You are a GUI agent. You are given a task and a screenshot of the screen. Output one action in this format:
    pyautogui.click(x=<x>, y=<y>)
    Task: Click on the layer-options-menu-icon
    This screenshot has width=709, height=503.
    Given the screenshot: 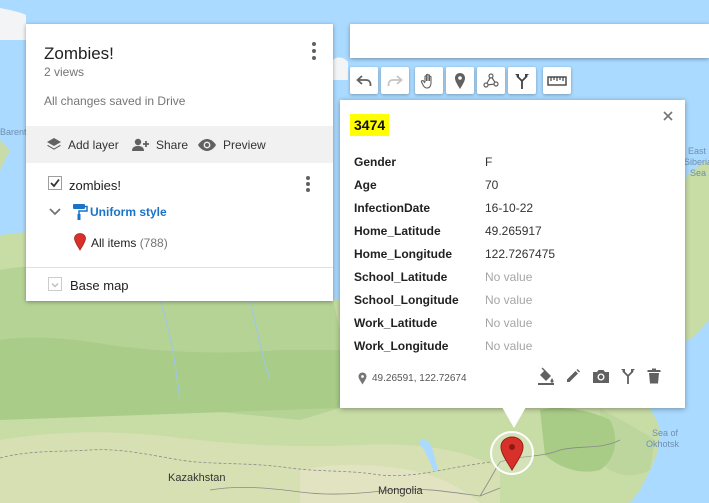 What is the action you would take?
    pyautogui.click(x=308, y=184)
    